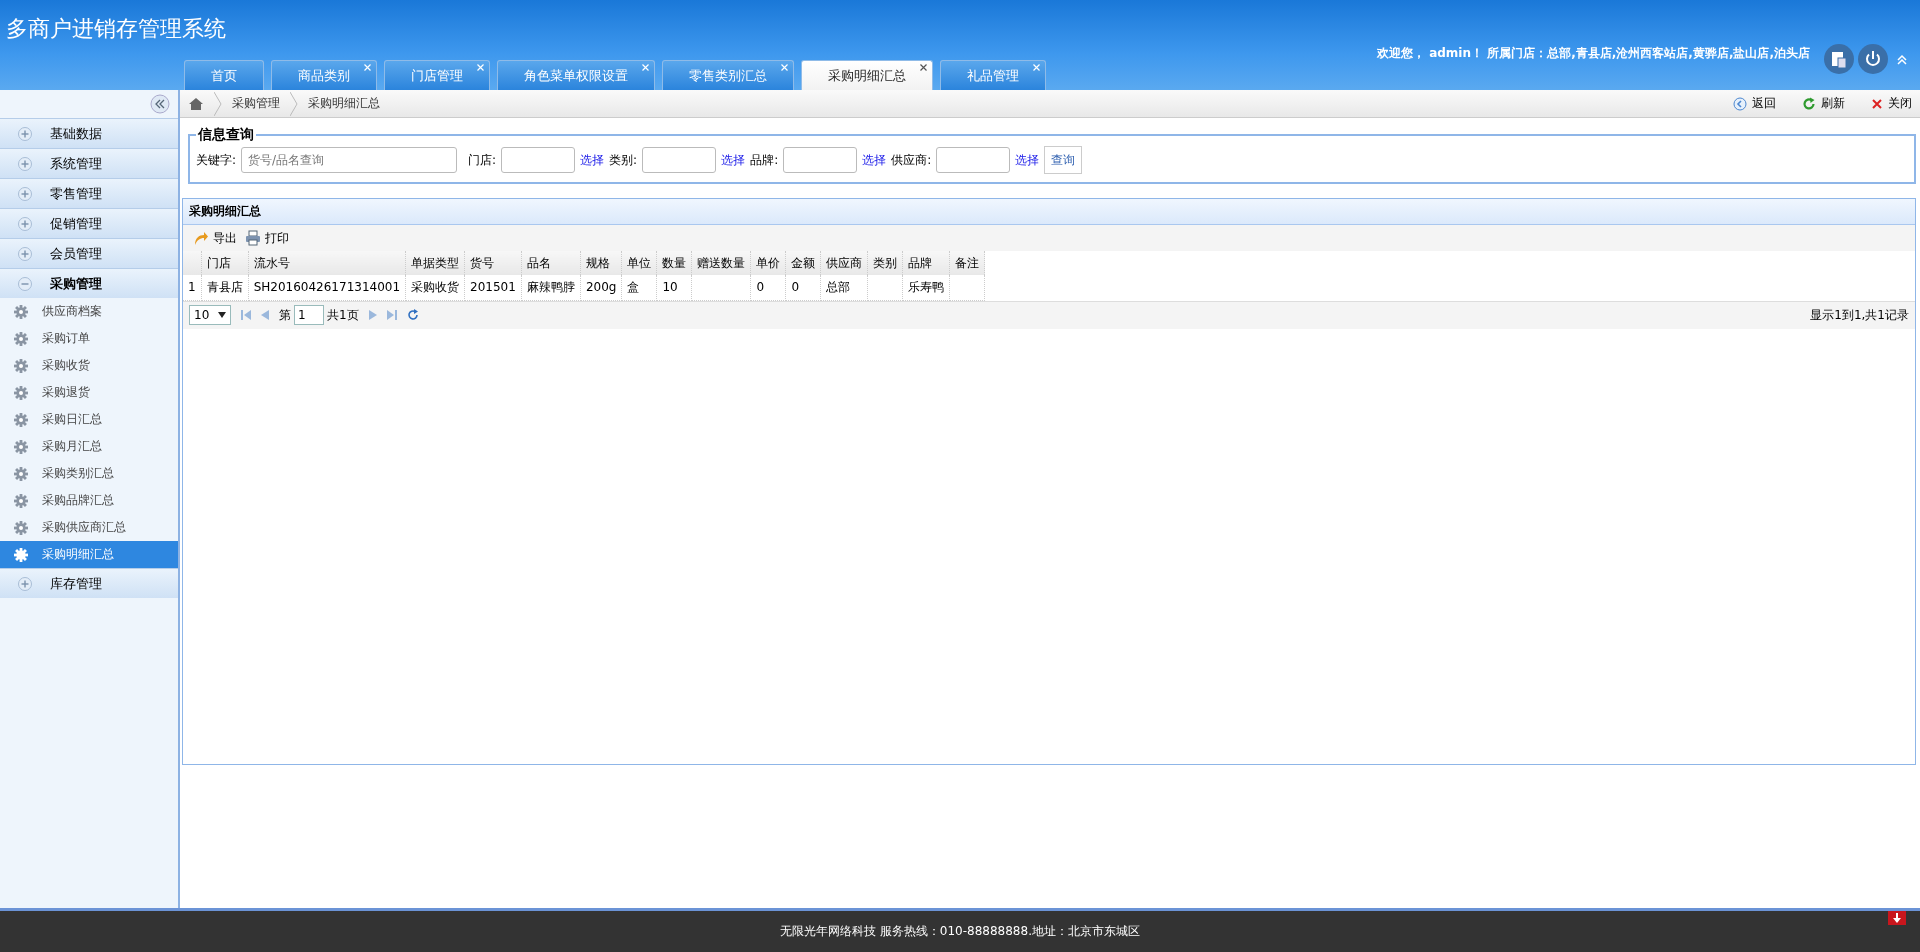 The image size is (1920, 952). I want to click on chevron-icon, so click(218, 103).